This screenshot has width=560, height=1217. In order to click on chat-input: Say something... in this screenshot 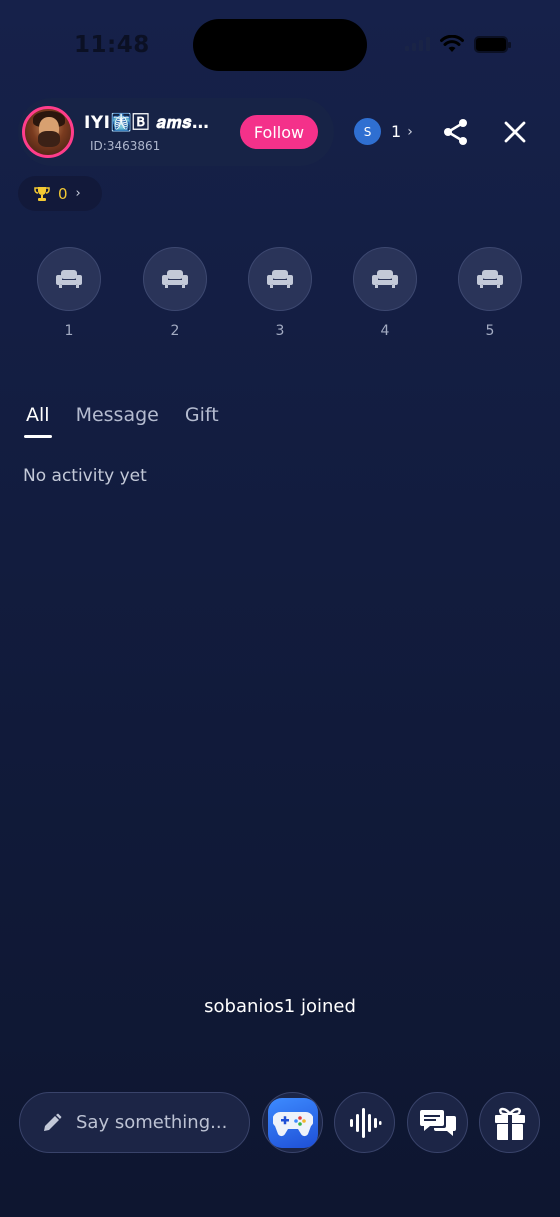, I will do `click(134, 1122)`.